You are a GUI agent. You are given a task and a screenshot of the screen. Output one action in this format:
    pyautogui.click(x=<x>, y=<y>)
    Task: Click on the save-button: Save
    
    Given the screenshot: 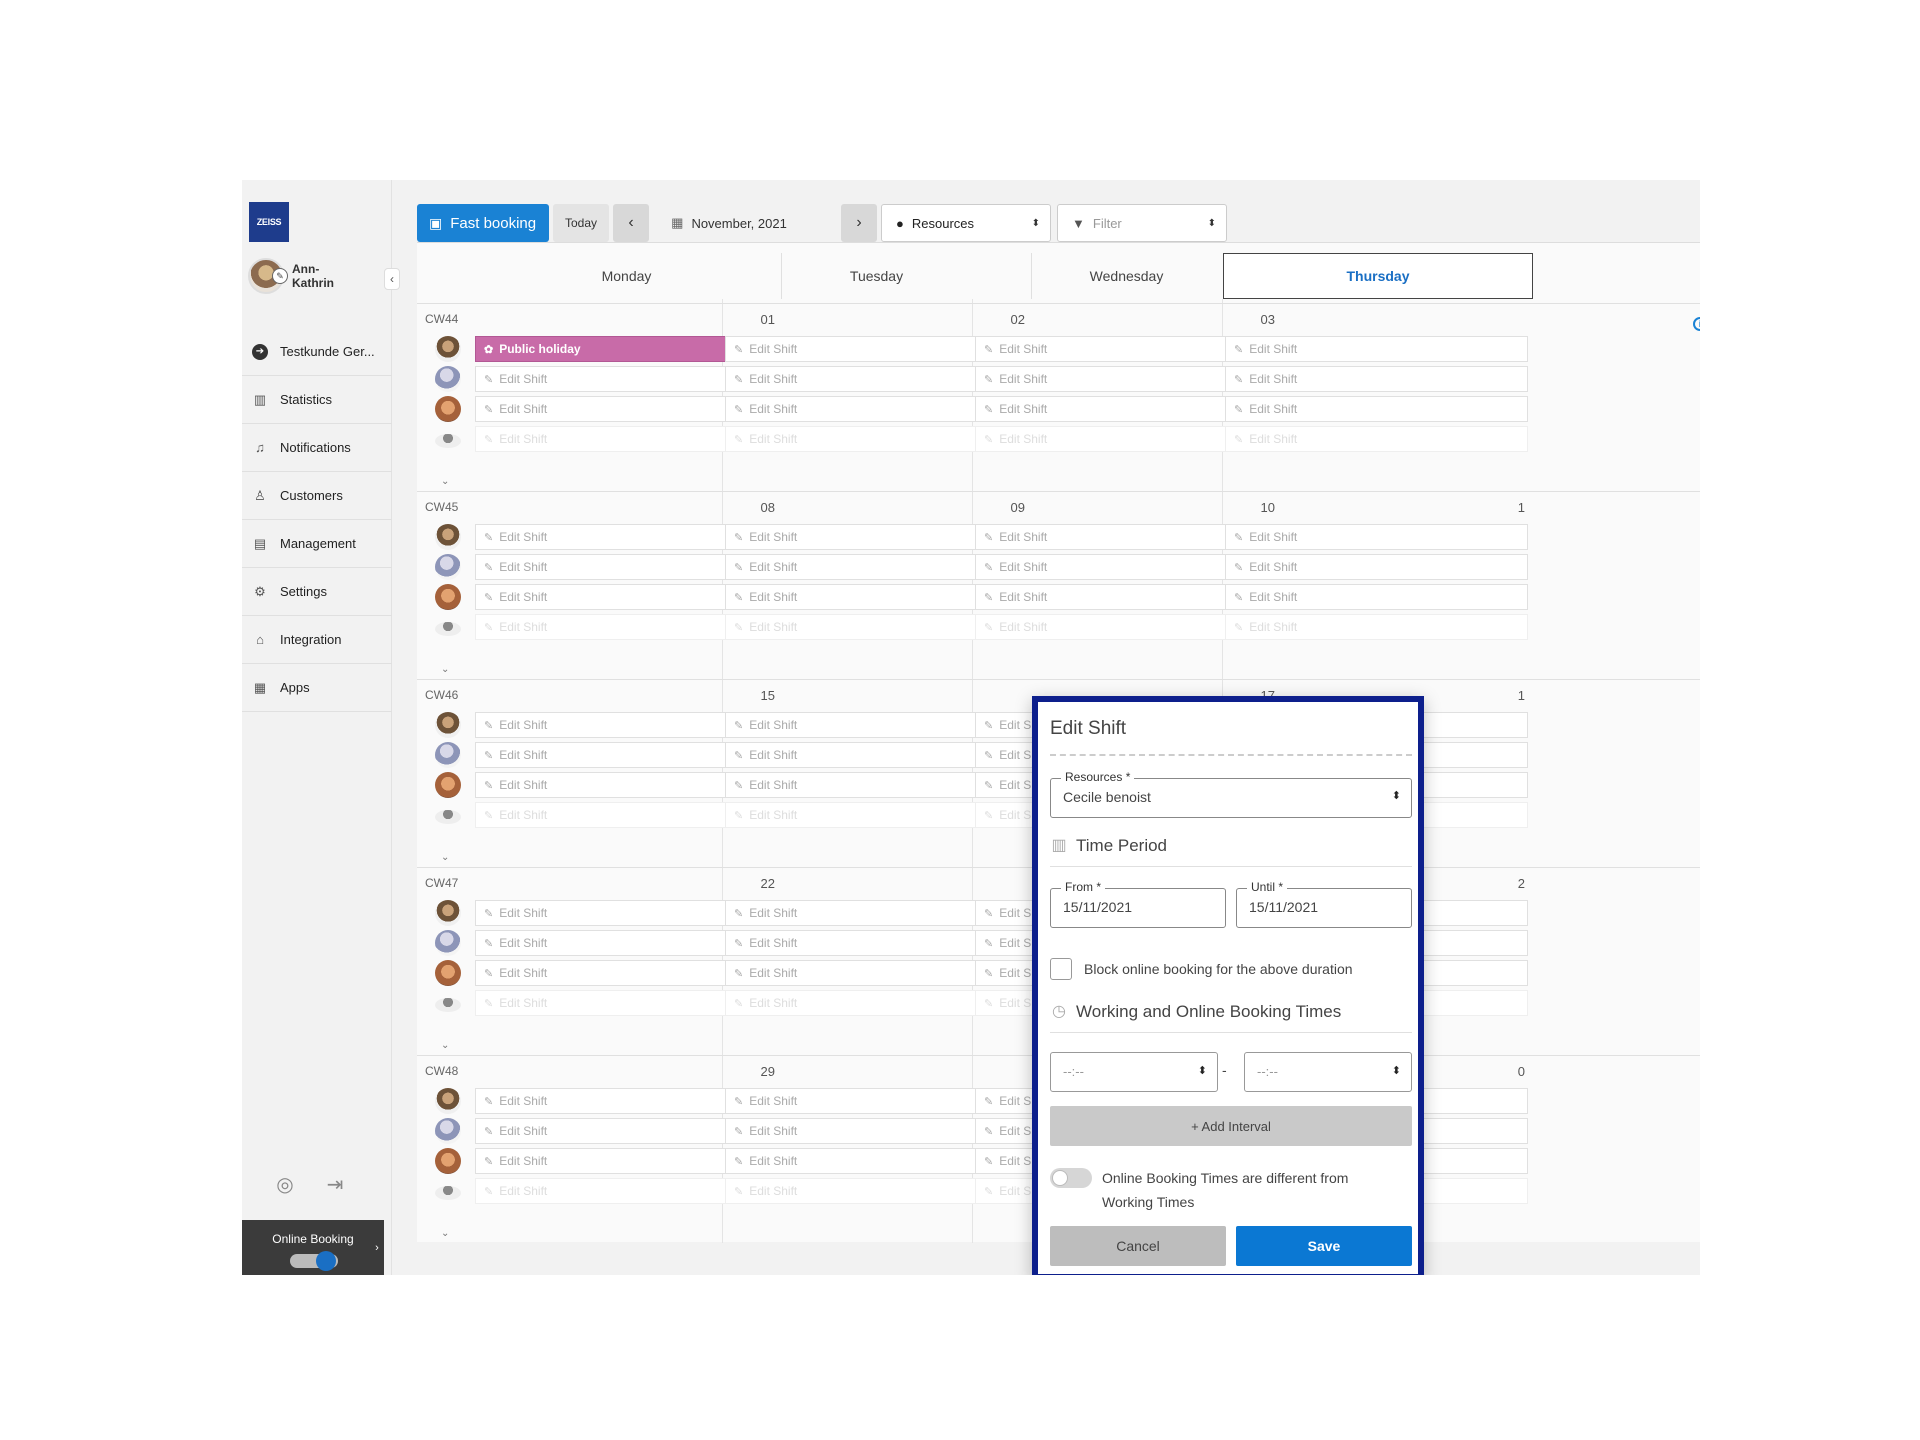 What is the action you would take?
    pyautogui.click(x=1324, y=1246)
    